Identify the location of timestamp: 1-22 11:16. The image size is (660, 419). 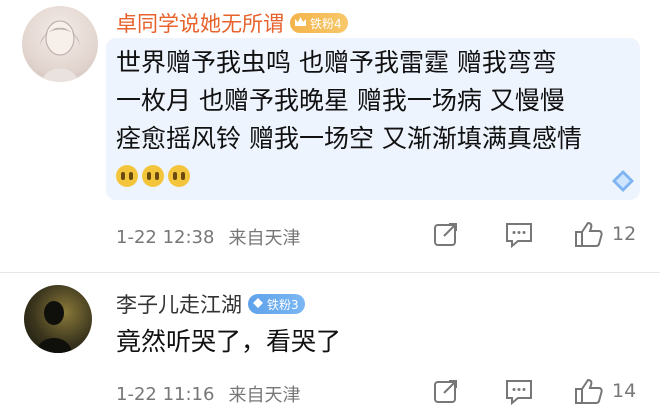
(165, 394).